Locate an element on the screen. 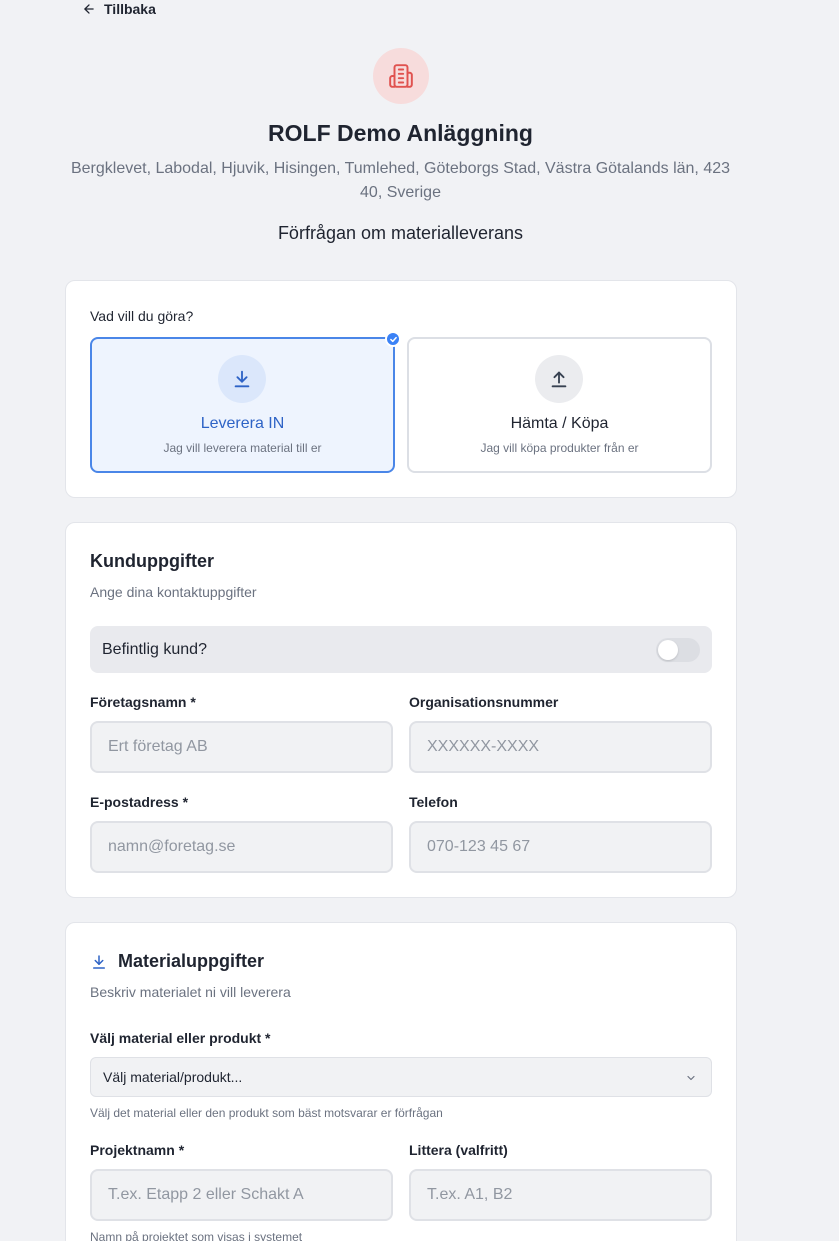 This screenshot has width=839, height=1241. littera-label: Littera (valfritt) is located at coordinates (458, 1150).